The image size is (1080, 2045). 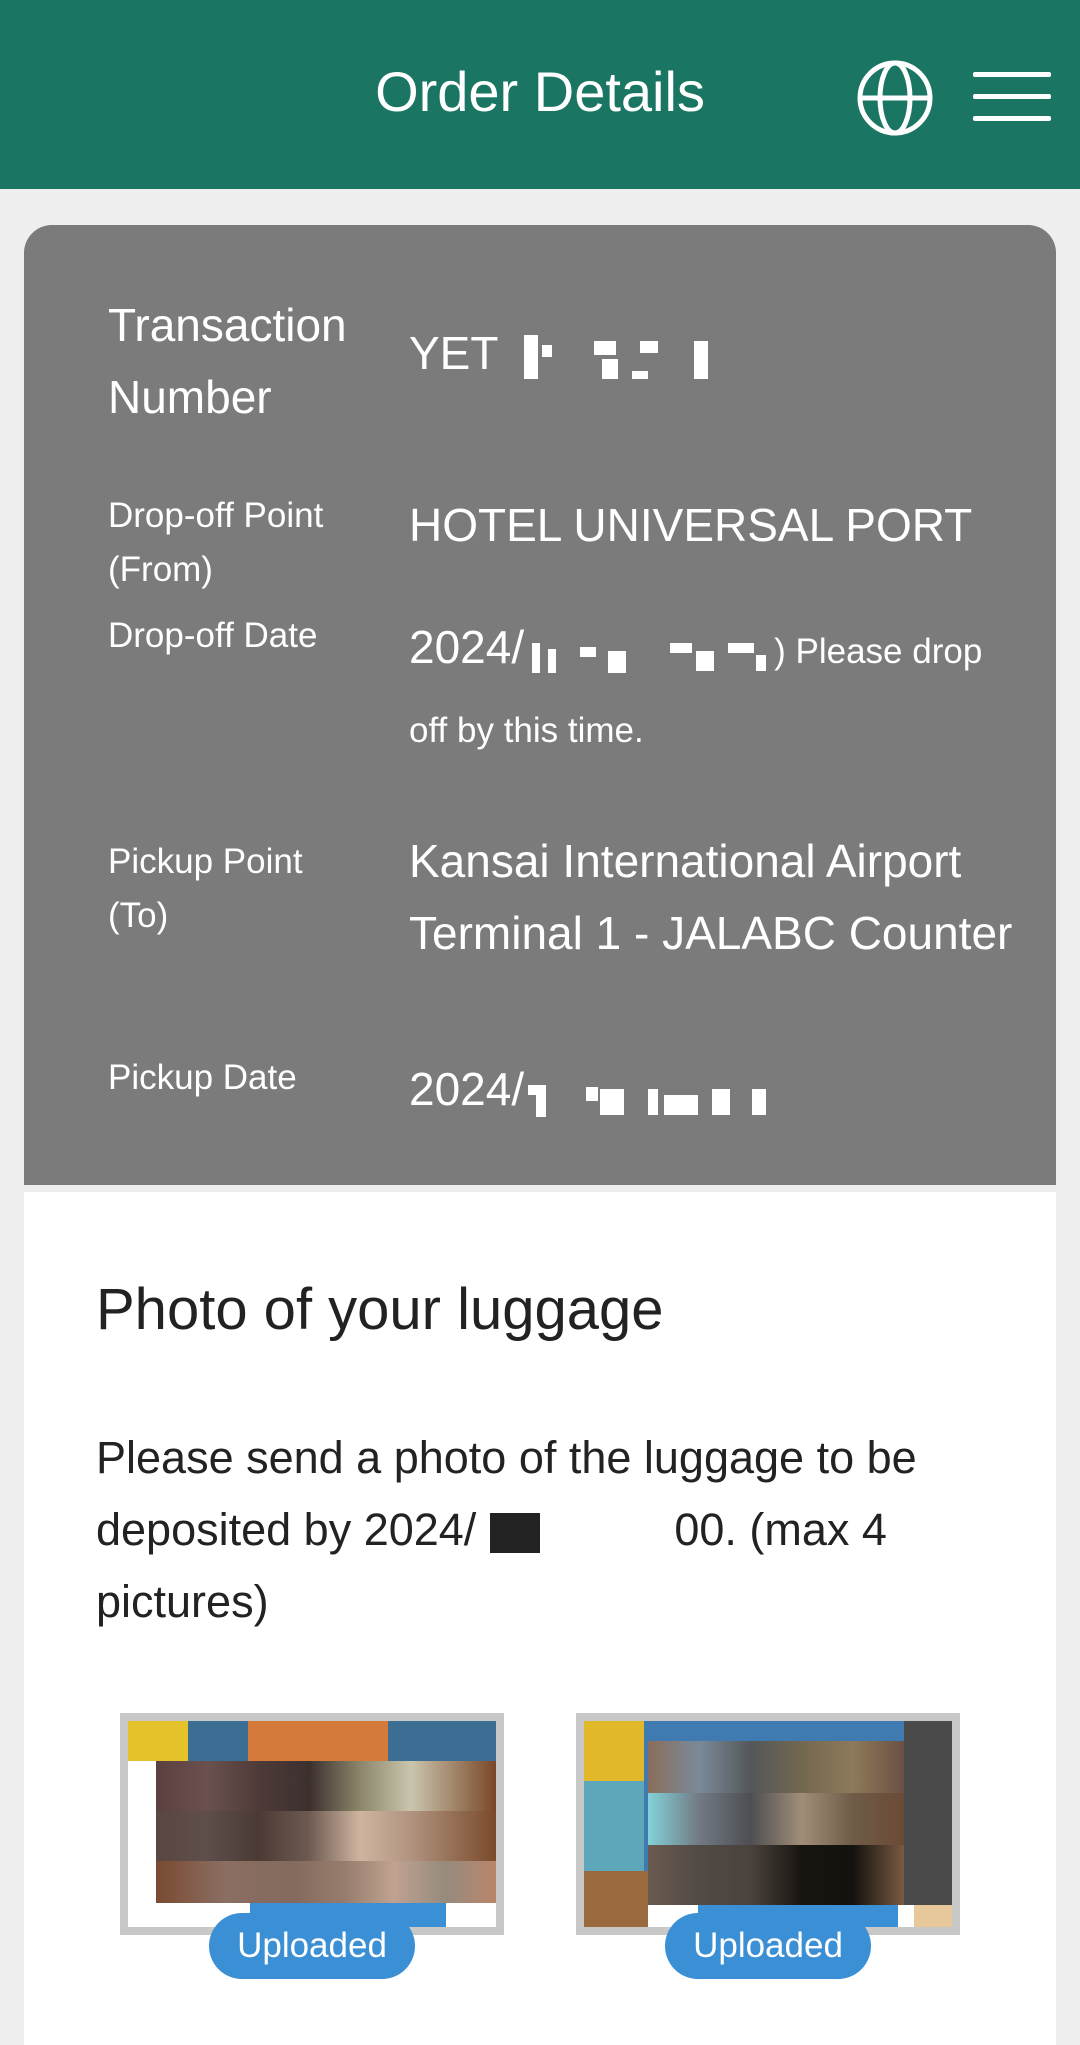 I want to click on dropoff-date-value: 2024/ ) Please drop off by this time., so click(x=696, y=685).